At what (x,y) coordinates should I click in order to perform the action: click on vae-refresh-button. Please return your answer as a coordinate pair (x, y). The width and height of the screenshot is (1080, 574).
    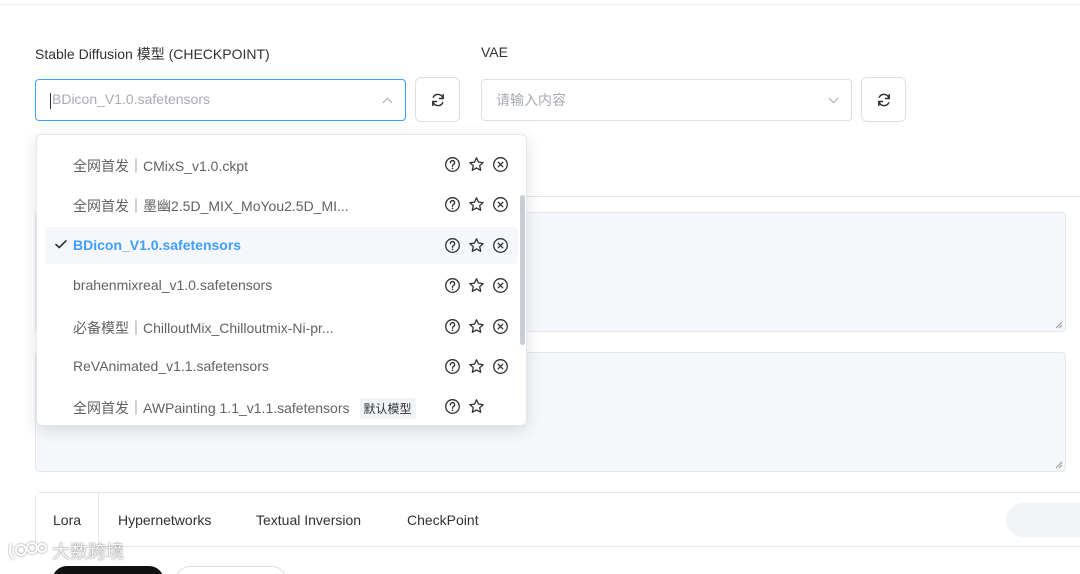
    Looking at the image, I should click on (883, 99).